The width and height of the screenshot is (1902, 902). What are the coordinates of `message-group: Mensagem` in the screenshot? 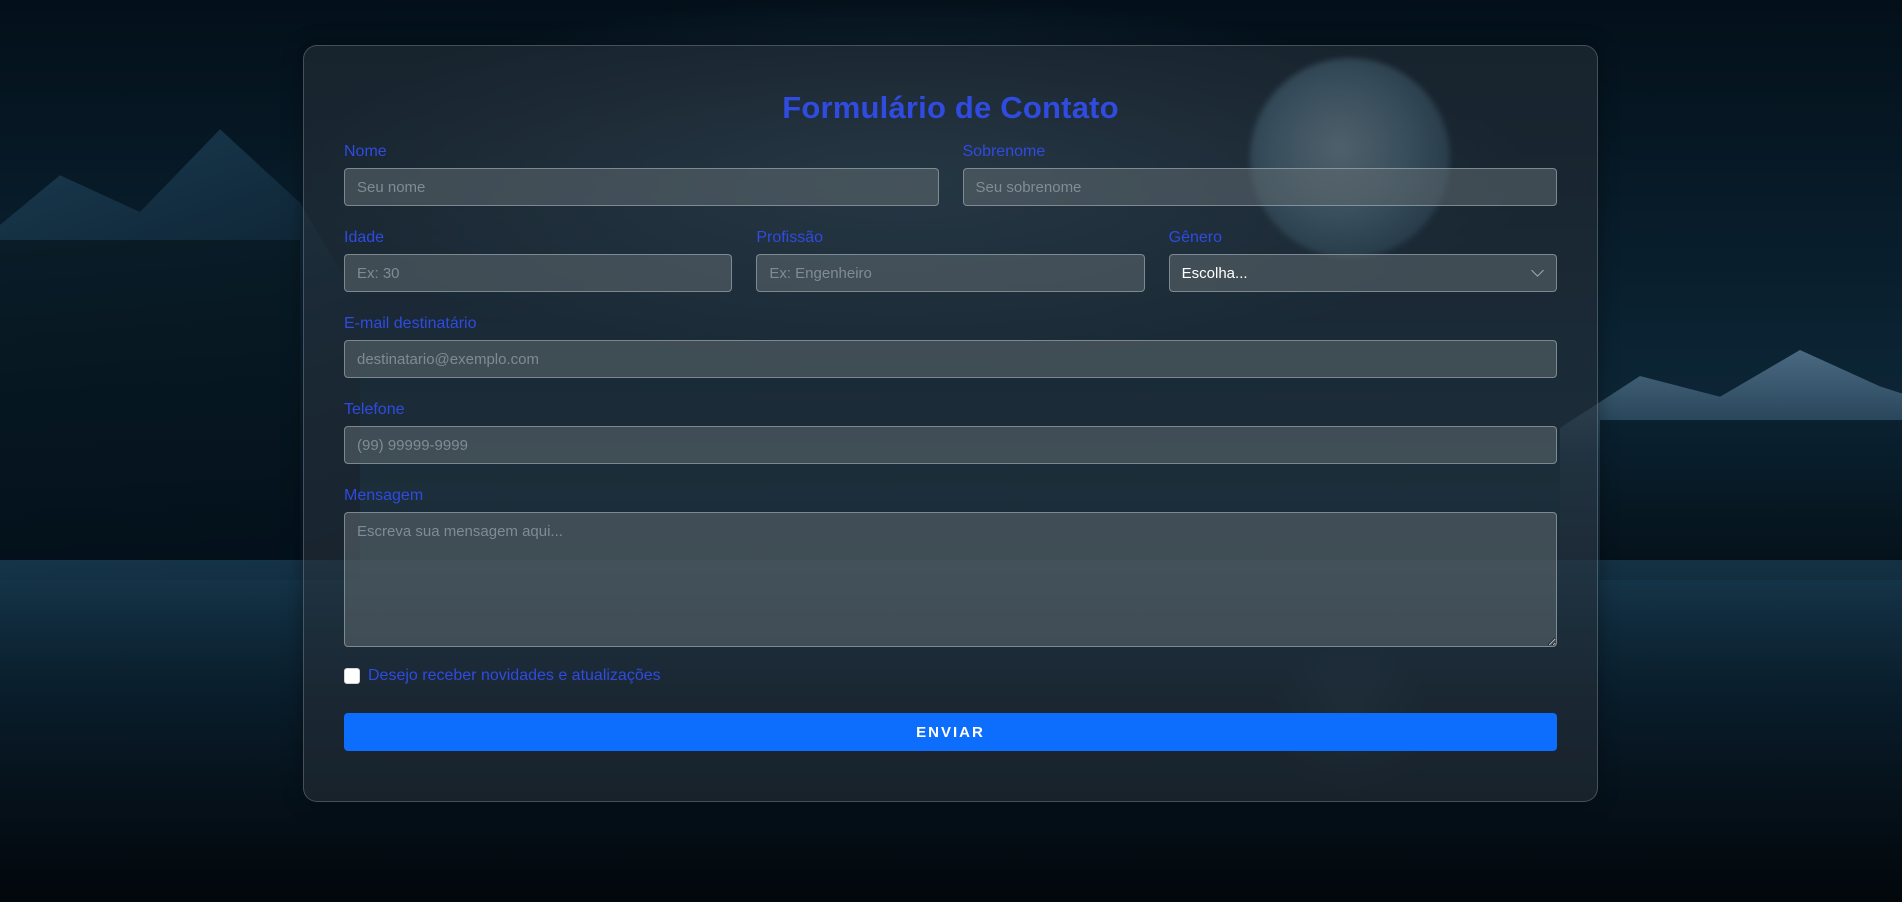 It's located at (950, 566).